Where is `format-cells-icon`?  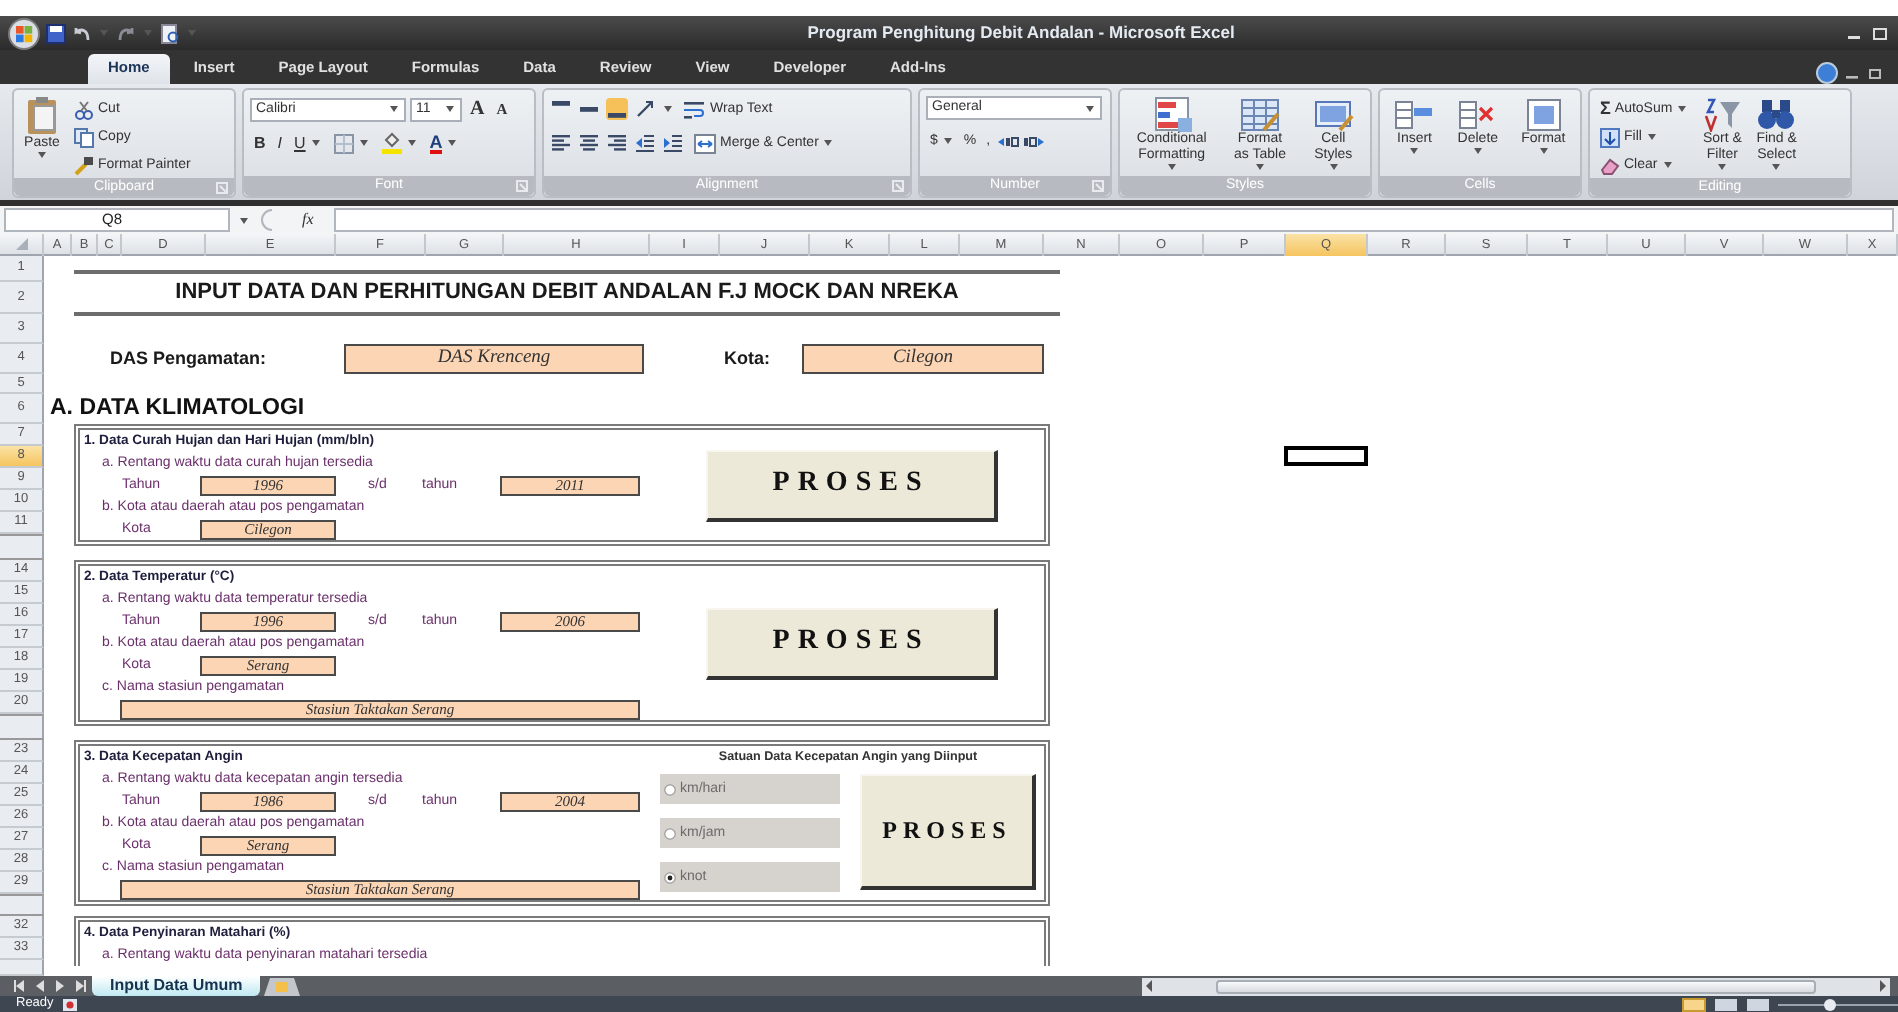 format-cells-icon is located at coordinates (1543, 114).